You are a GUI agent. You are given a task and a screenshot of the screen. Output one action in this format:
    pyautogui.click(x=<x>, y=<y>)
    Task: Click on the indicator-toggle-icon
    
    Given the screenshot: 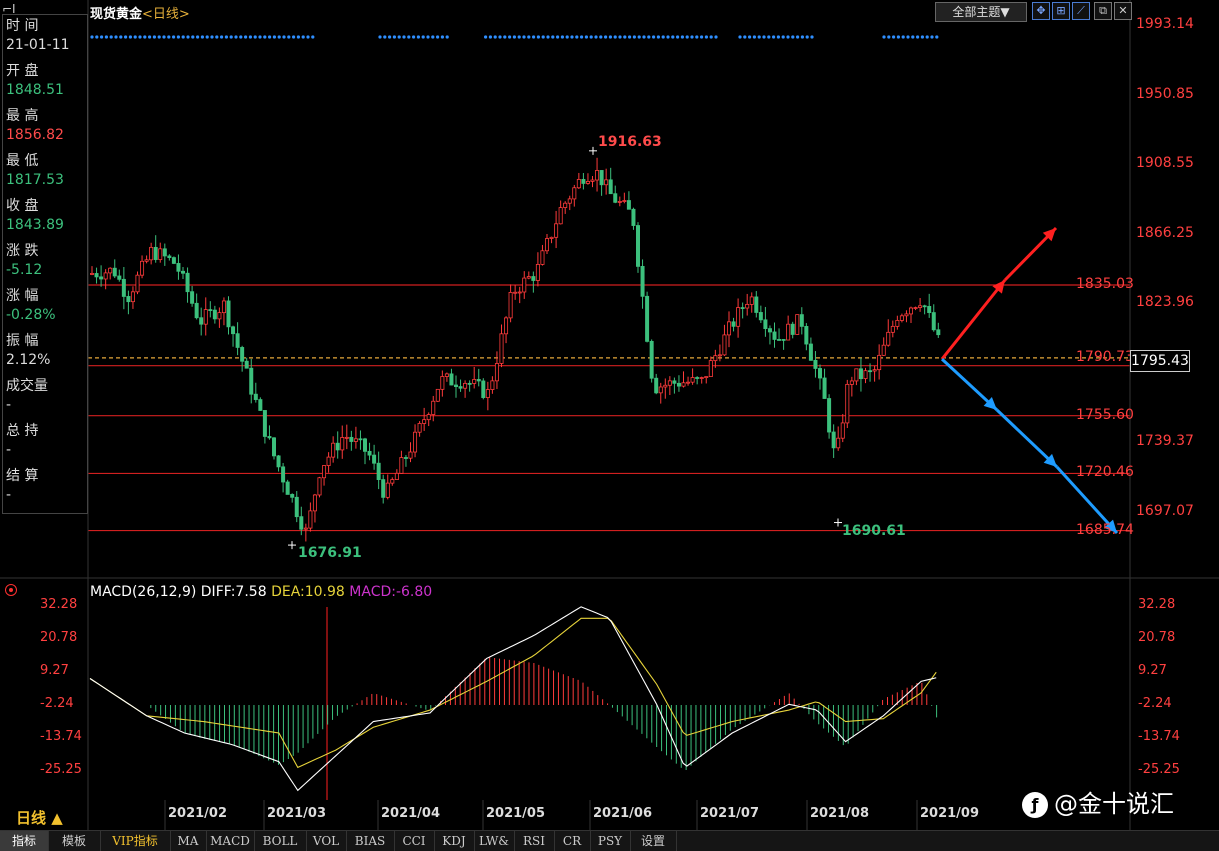 What is the action you would take?
    pyautogui.click(x=11, y=590)
    